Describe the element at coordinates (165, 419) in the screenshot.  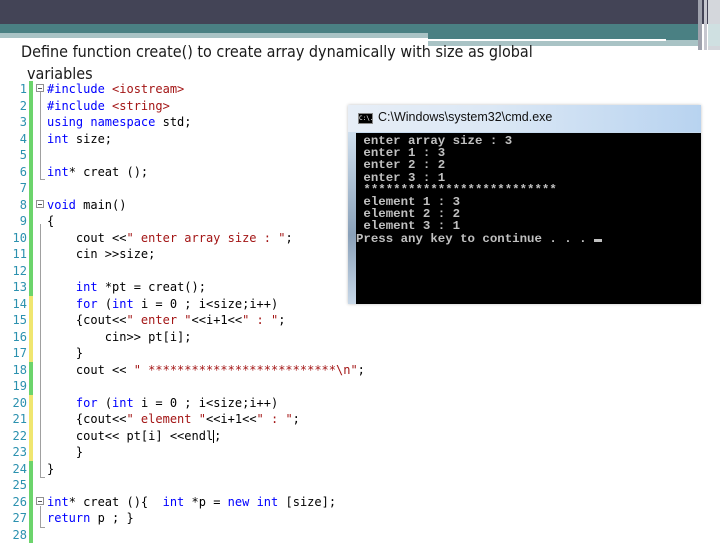
I see `code-string: " element "` at that location.